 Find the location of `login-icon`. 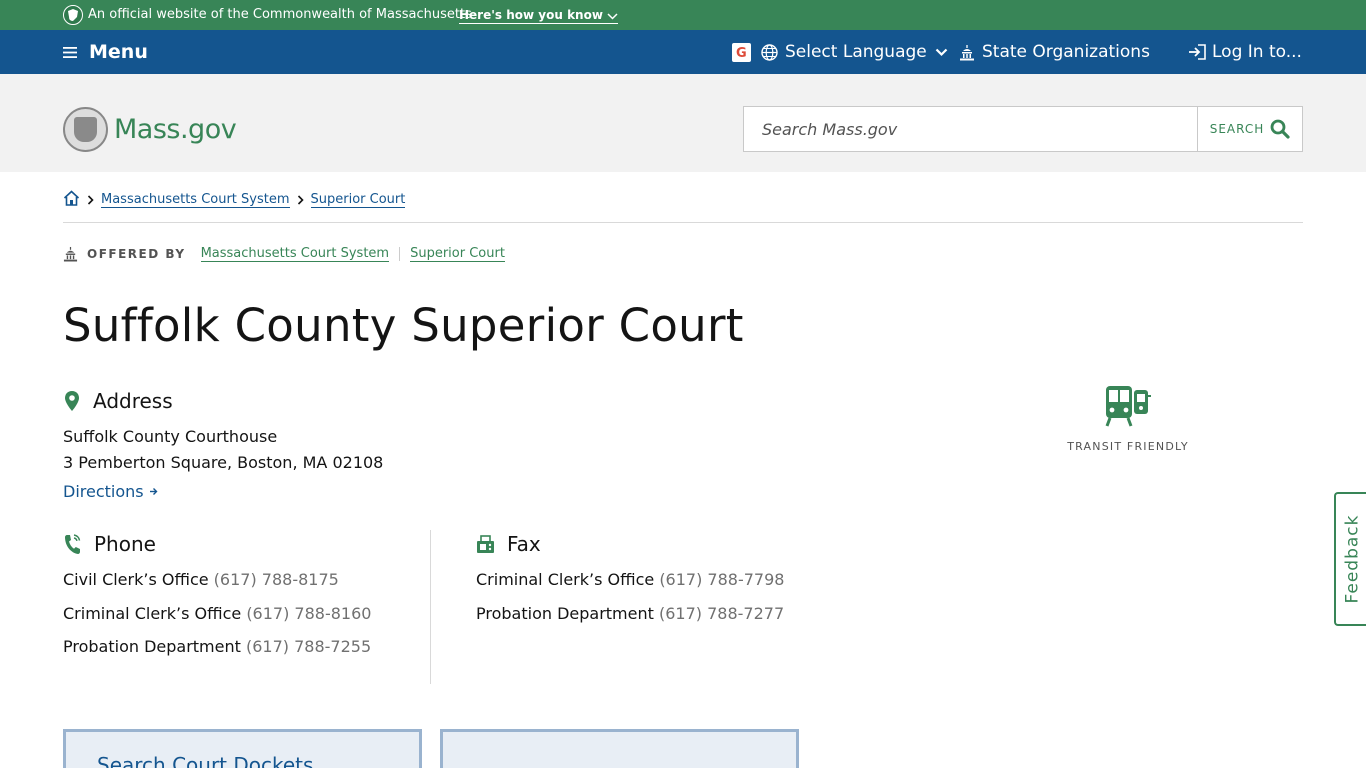

login-icon is located at coordinates (1197, 52).